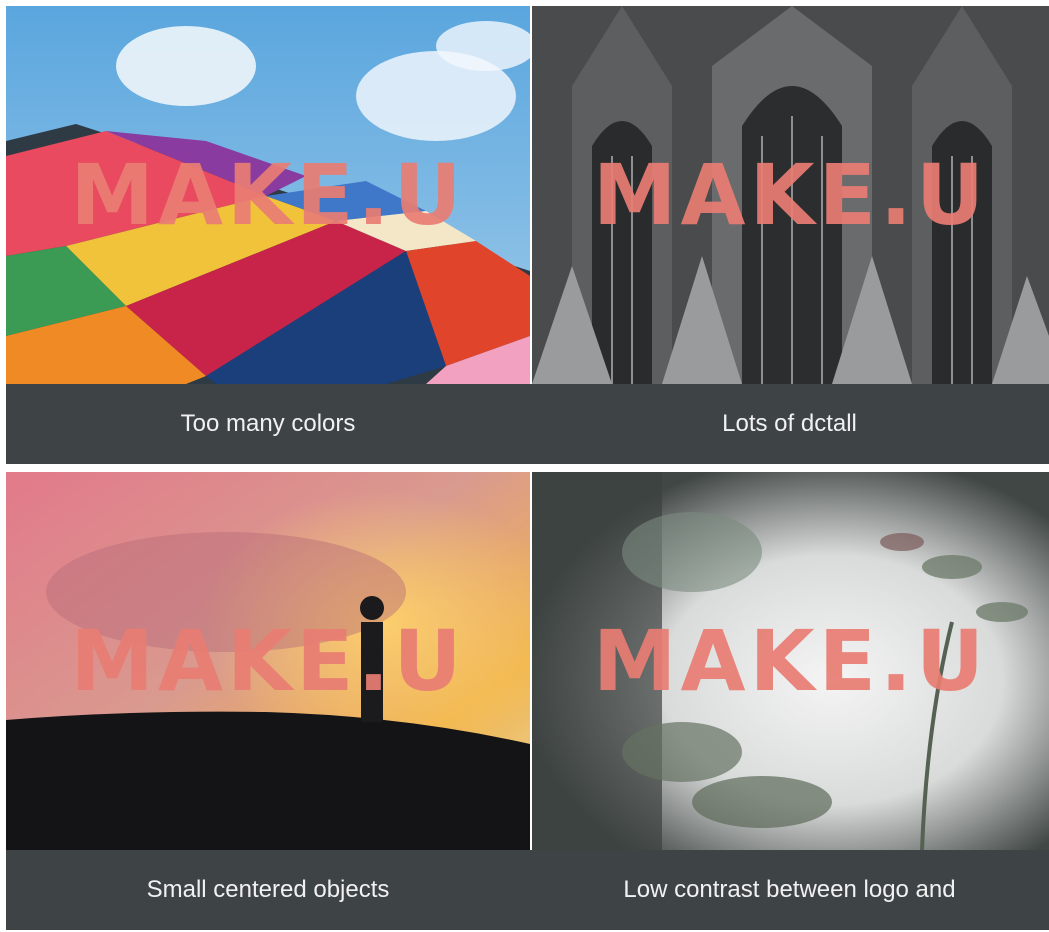 This screenshot has height=932, width=1049. What do you see at coordinates (789, 424) in the screenshot?
I see `caption-lots-of-detail: Lots of dctall` at bounding box center [789, 424].